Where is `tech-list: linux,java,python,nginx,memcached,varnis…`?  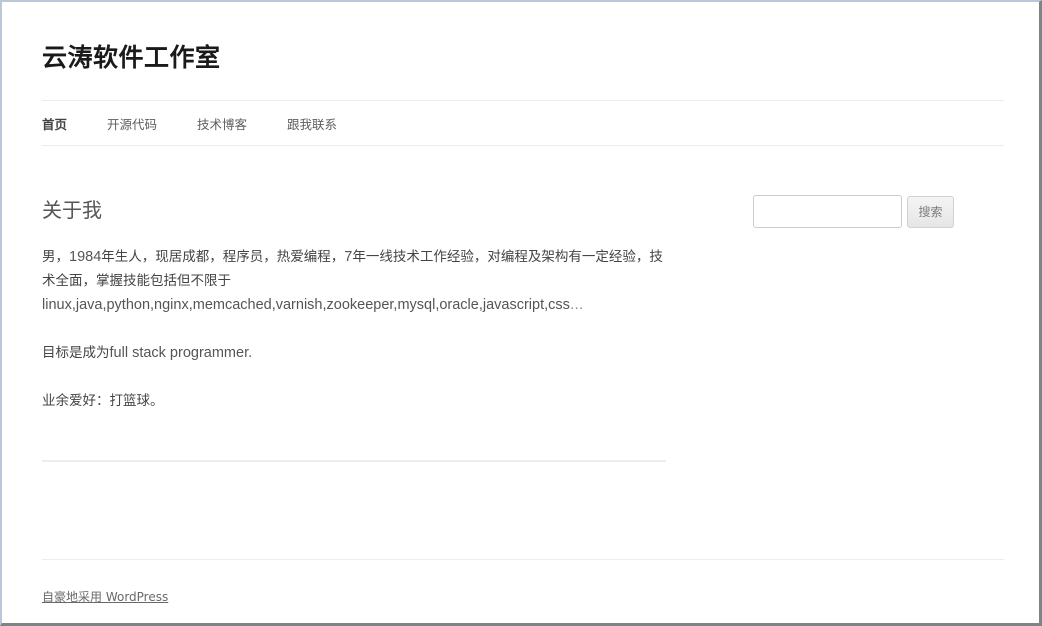
tech-list: linux,java,python,nginx,memcached,varnis… is located at coordinates (306, 305).